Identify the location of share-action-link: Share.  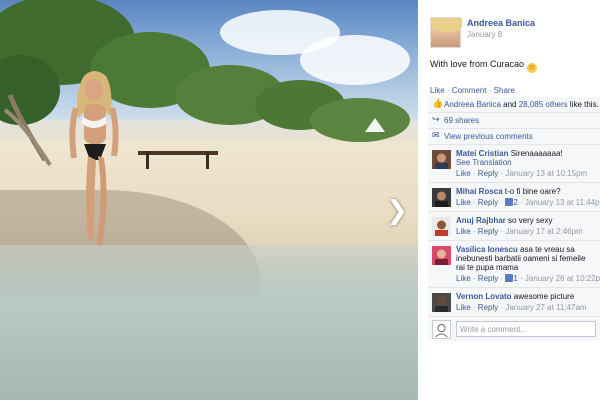
(504, 90).